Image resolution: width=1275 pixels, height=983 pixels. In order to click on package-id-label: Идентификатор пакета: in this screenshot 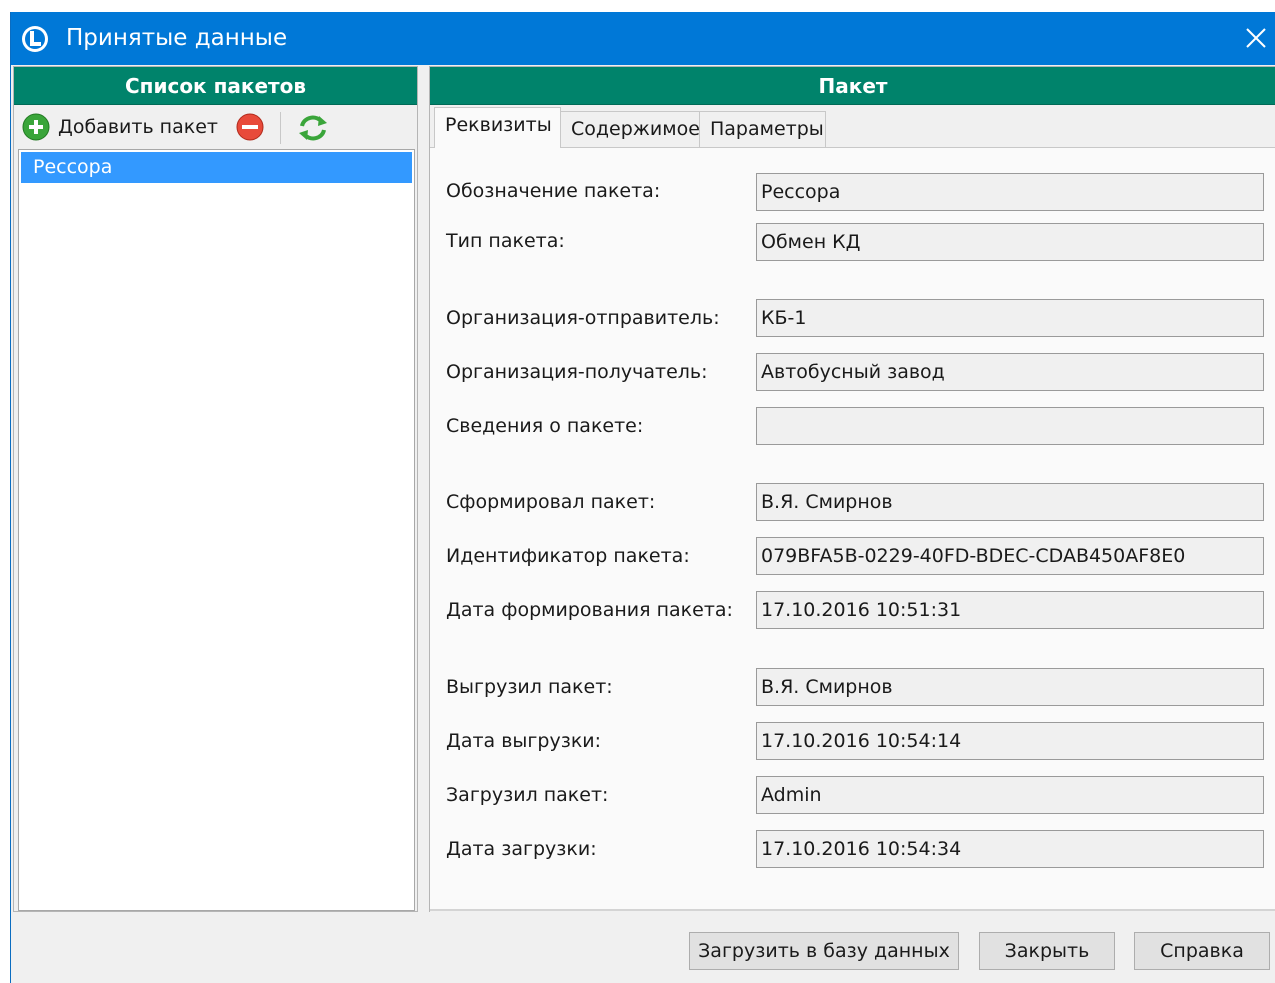, I will do `click(568, 556)`.